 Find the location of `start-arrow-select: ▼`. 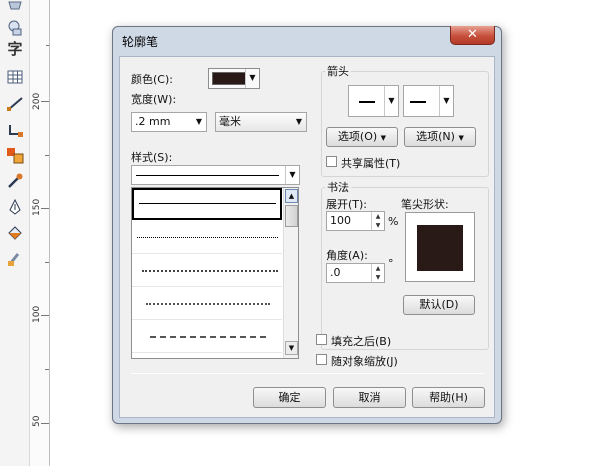

start-arrow-select: ▼ is located at coordinates (373, 101).